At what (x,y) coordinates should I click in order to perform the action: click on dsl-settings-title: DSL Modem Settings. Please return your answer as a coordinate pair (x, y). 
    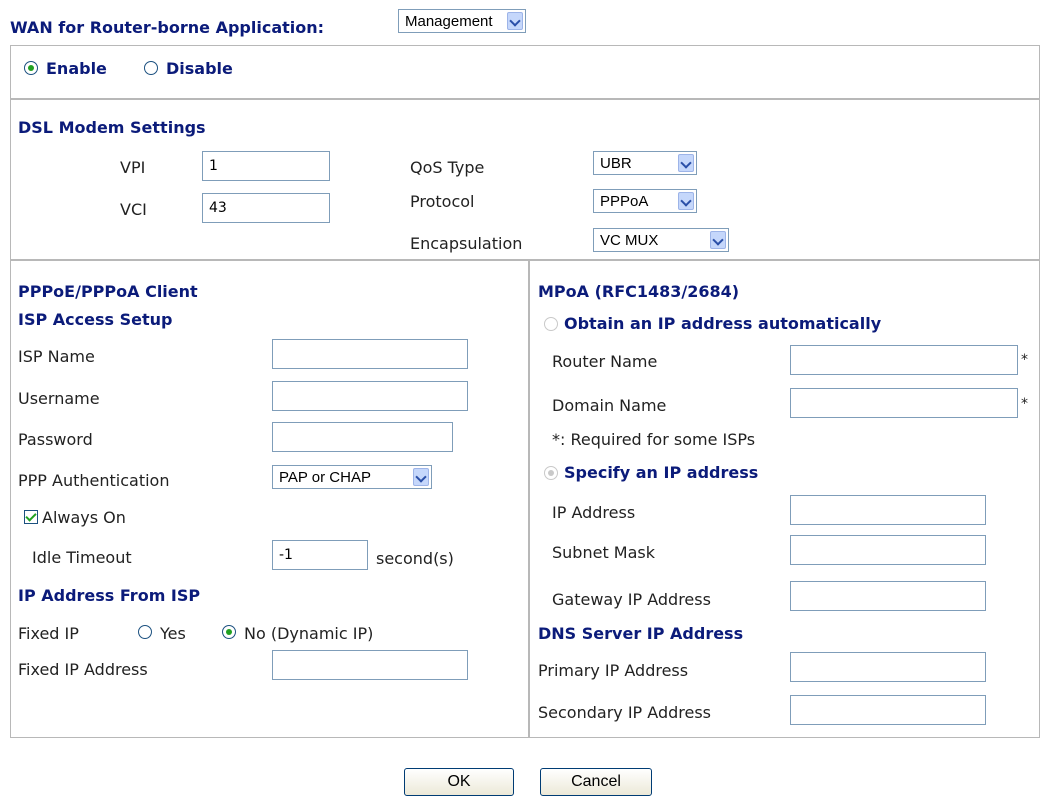
    Looking at the image, I should click on (112, 127).